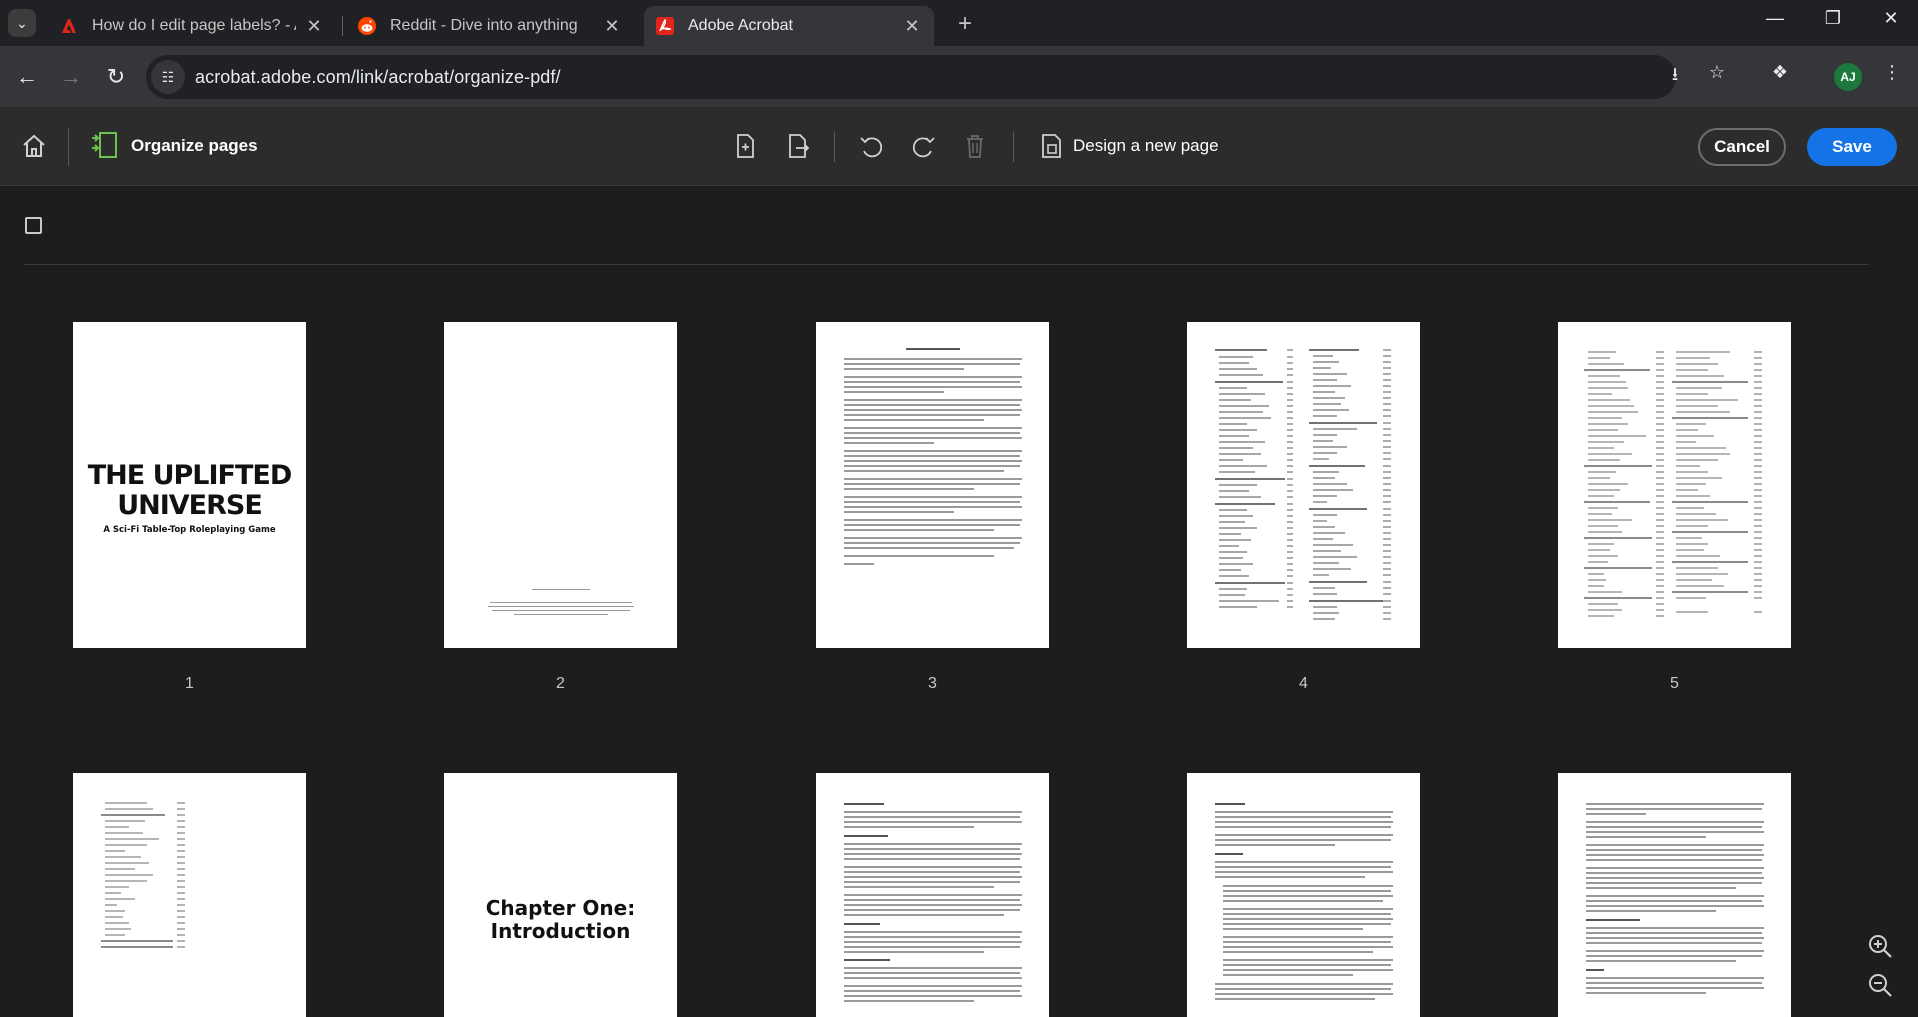 The height and width of the screenshot is (1017, 1918). I want to click on back-arrow-icon: ←, so click(27, 77).